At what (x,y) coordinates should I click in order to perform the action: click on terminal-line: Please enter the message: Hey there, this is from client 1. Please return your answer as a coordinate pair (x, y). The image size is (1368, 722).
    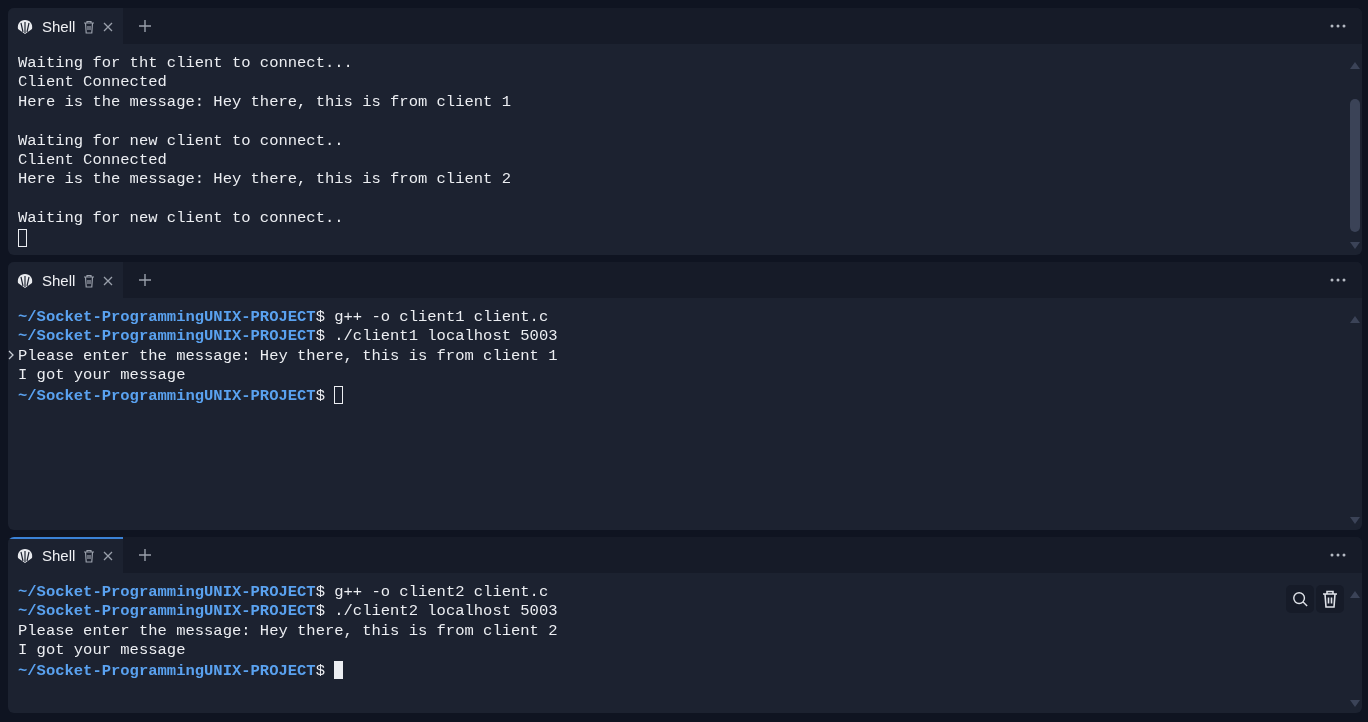
    Looking at the image, I should click on (288, 355).